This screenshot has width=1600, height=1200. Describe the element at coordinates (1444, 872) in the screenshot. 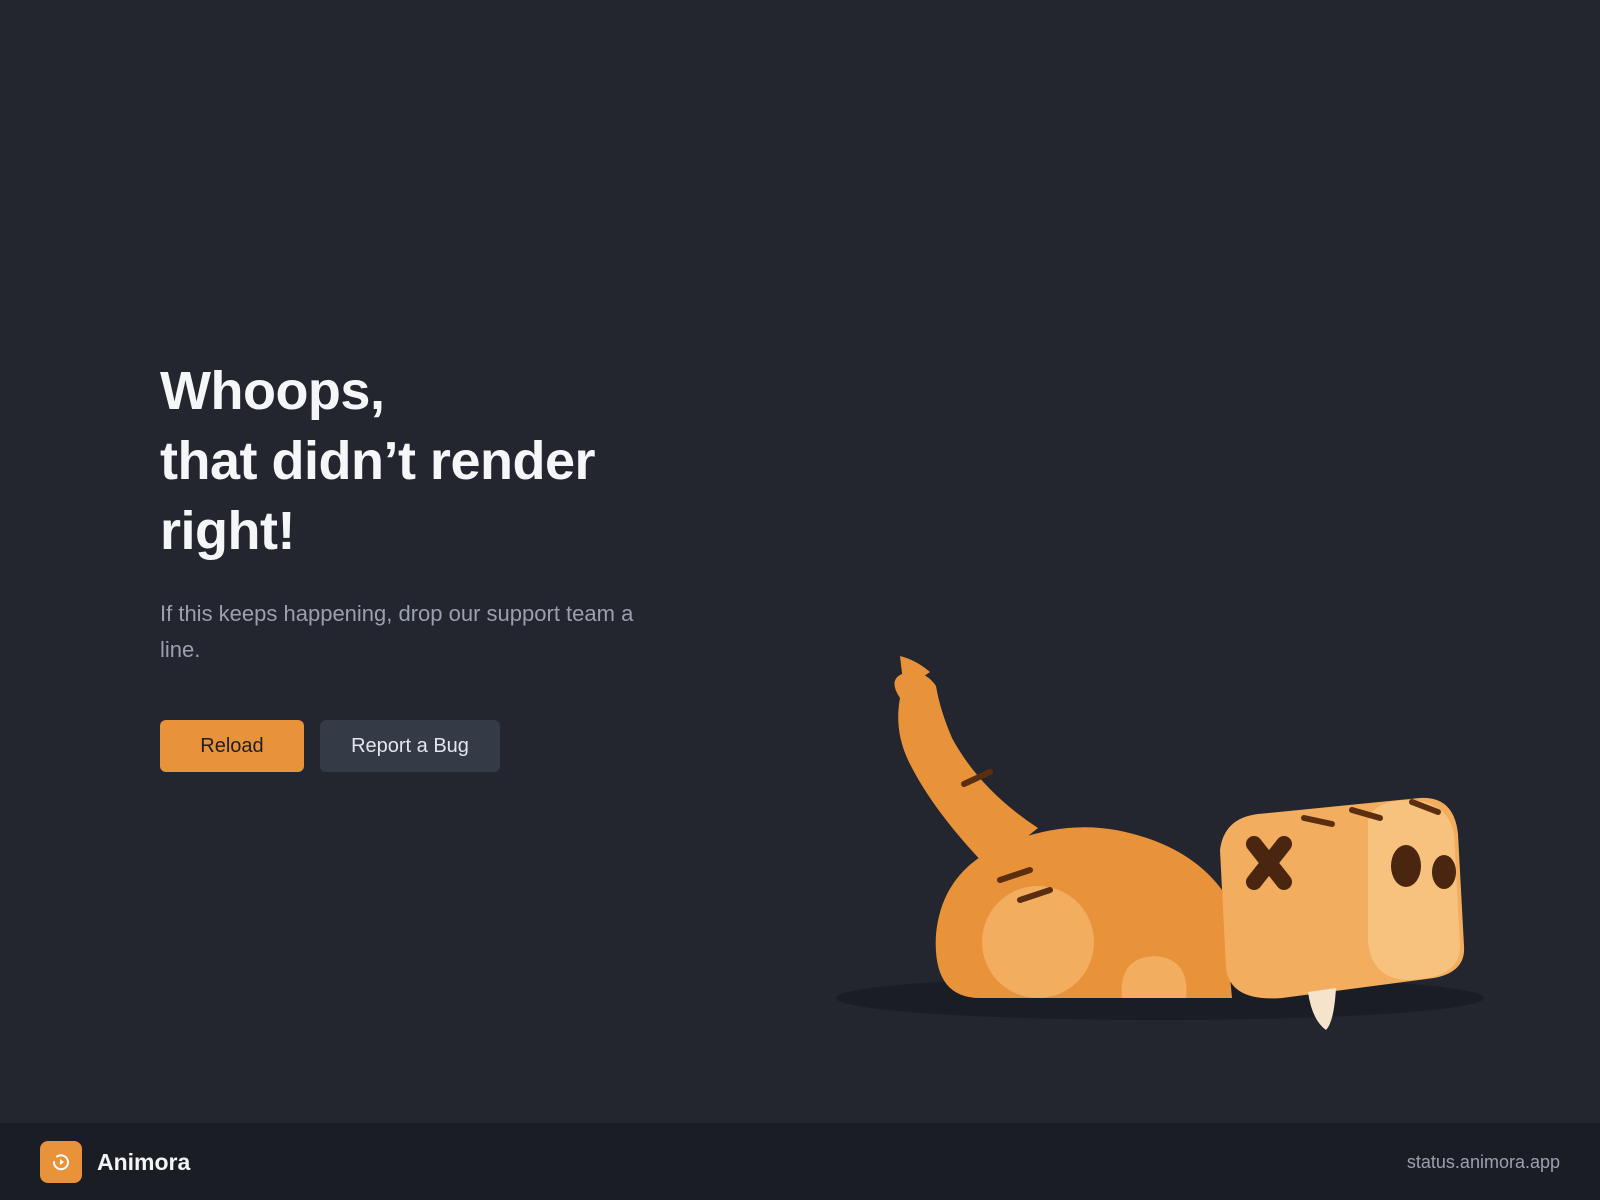

I see `nostril-right` at that location.